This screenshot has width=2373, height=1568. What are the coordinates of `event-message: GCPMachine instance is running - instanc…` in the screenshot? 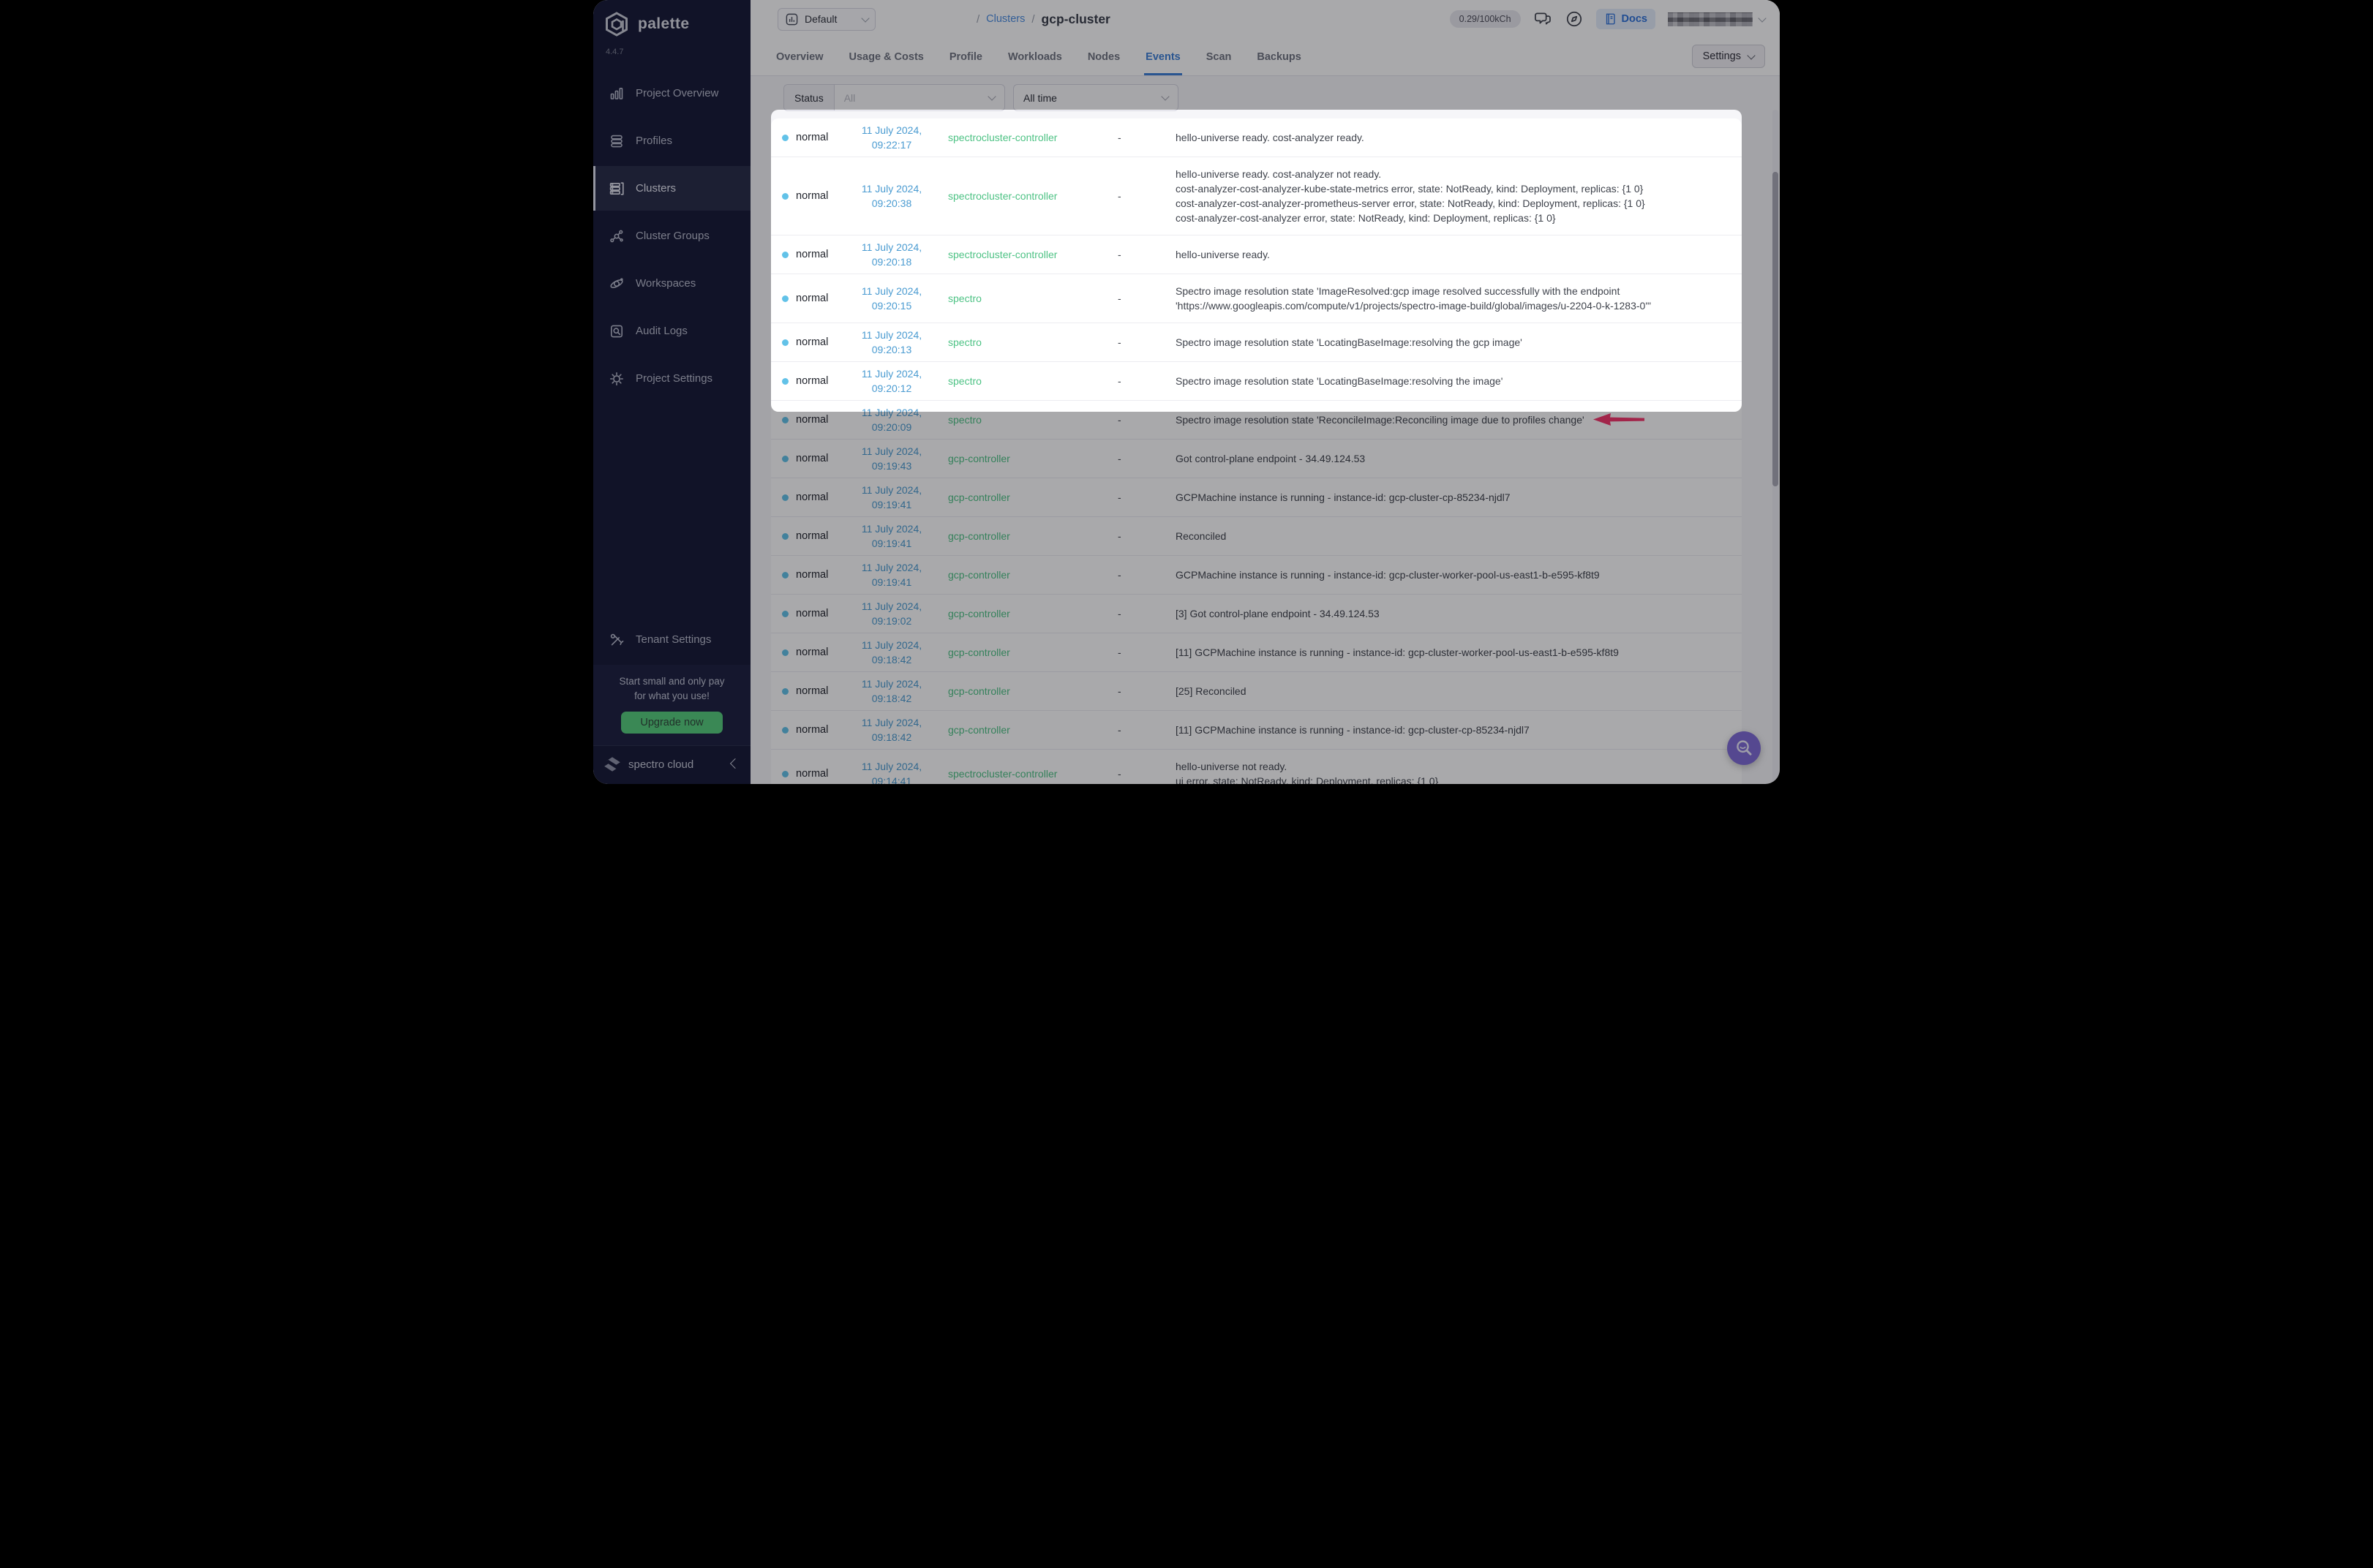 It's located at (1452, 497).